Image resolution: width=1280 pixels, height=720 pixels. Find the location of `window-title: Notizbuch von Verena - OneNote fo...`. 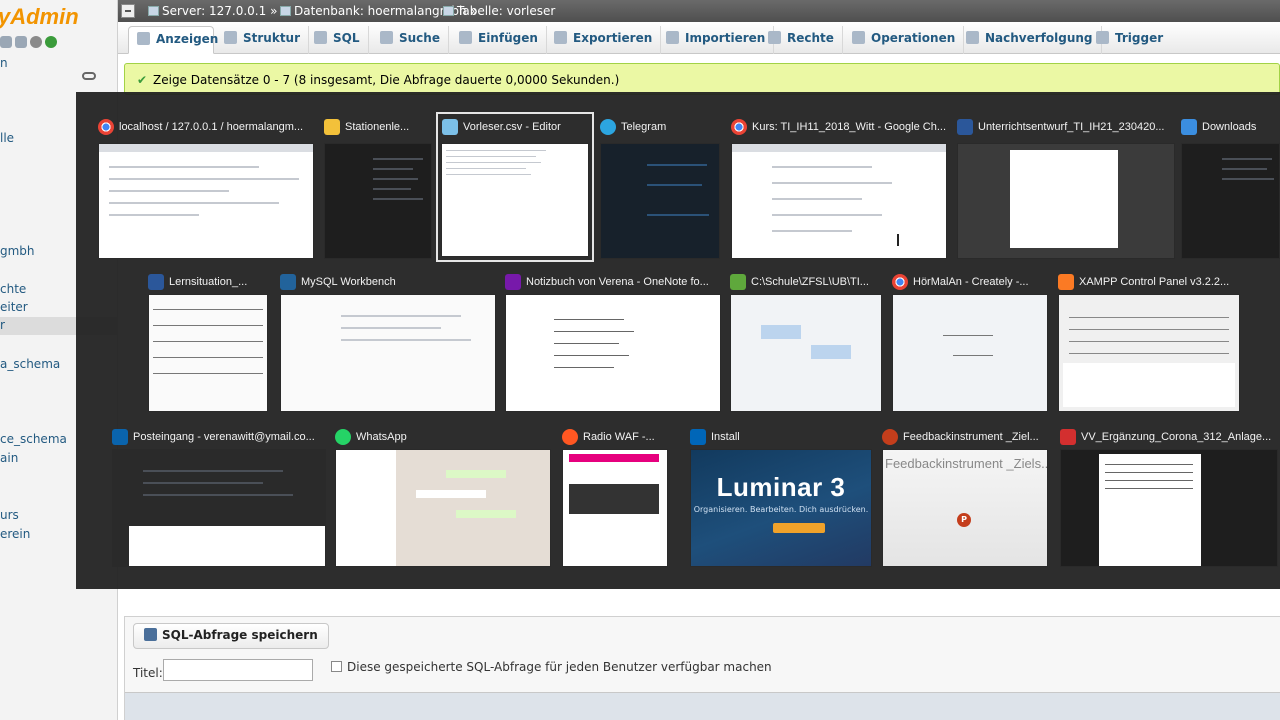

window-title: Notizbuch von Verena - OneNote fo... is located at coordinates (617, 282).